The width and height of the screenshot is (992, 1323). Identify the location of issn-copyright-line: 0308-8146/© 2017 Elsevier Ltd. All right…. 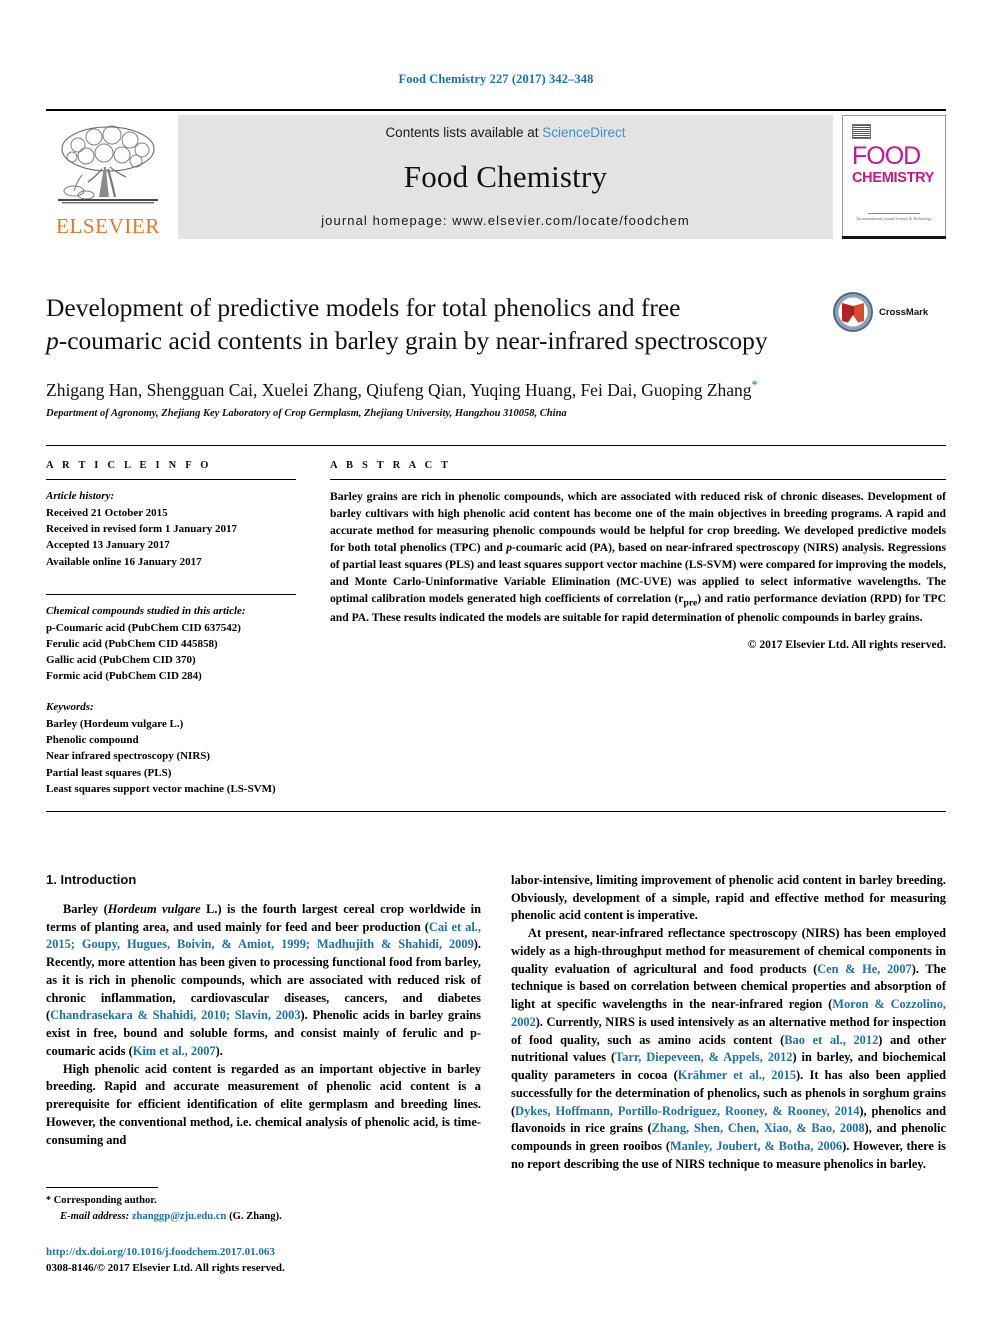
(165, 1268).